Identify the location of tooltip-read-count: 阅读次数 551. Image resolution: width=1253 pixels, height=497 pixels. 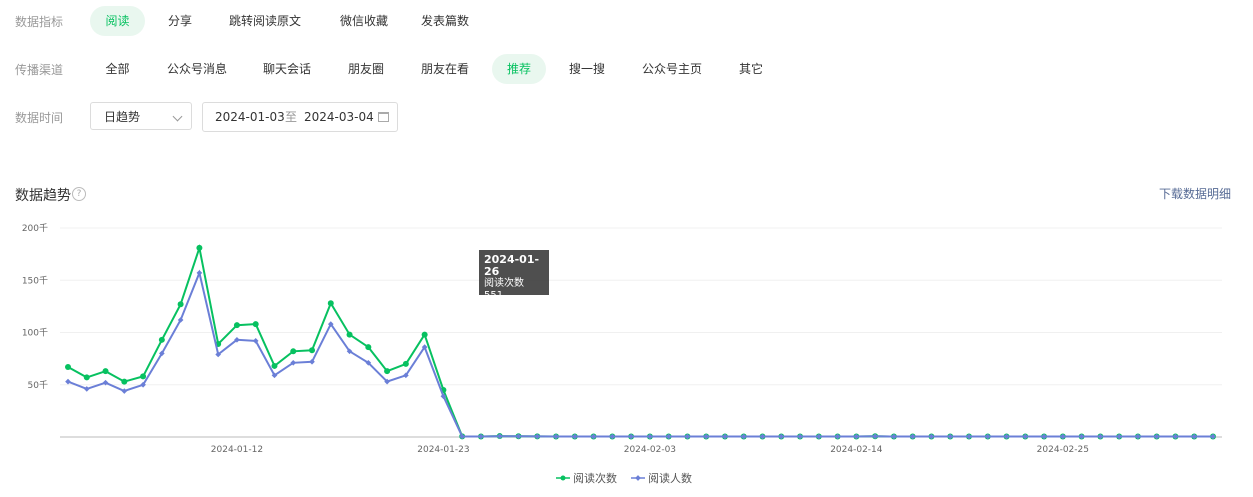
(504, 289).